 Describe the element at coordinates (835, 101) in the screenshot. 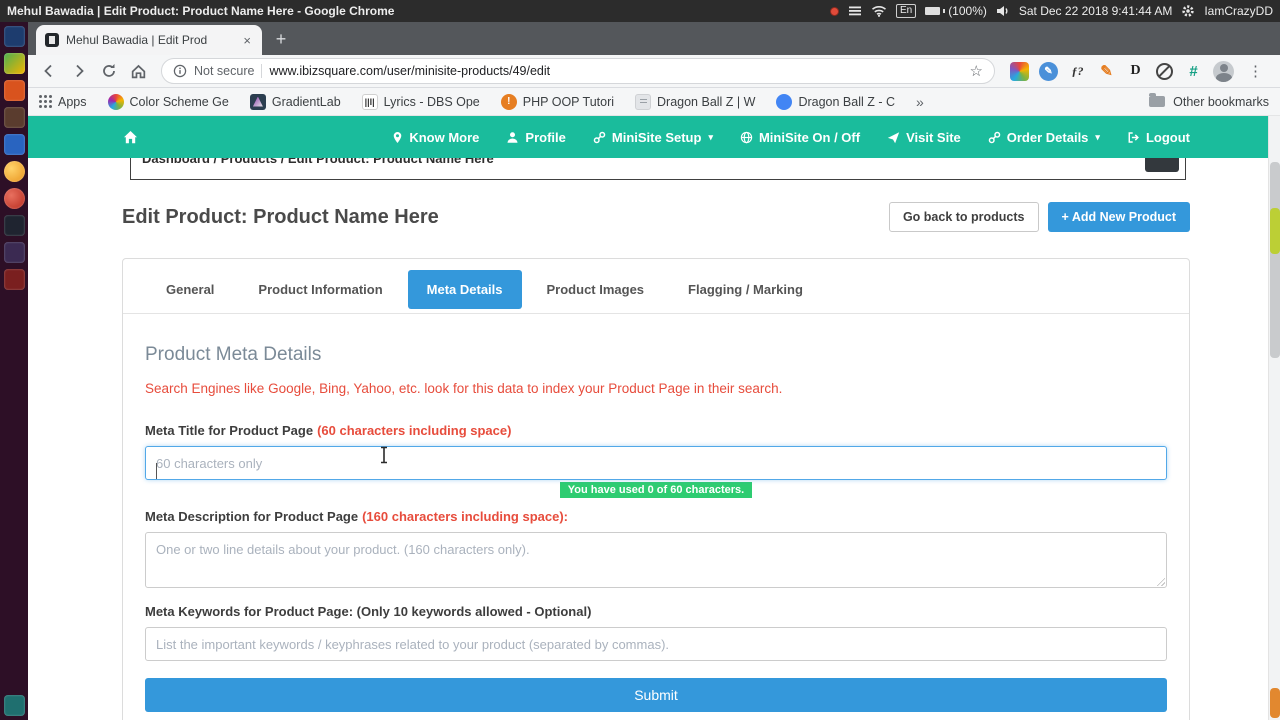

I see `bookmark-item: Dragon Ball Z - C` at that location.